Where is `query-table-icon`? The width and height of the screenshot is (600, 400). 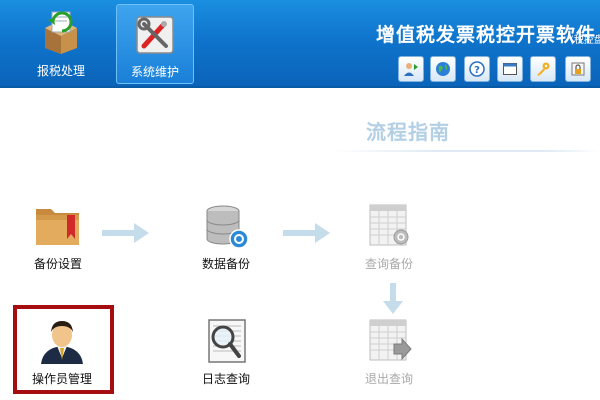
query-table-icon is located at coordinates (389, 225).